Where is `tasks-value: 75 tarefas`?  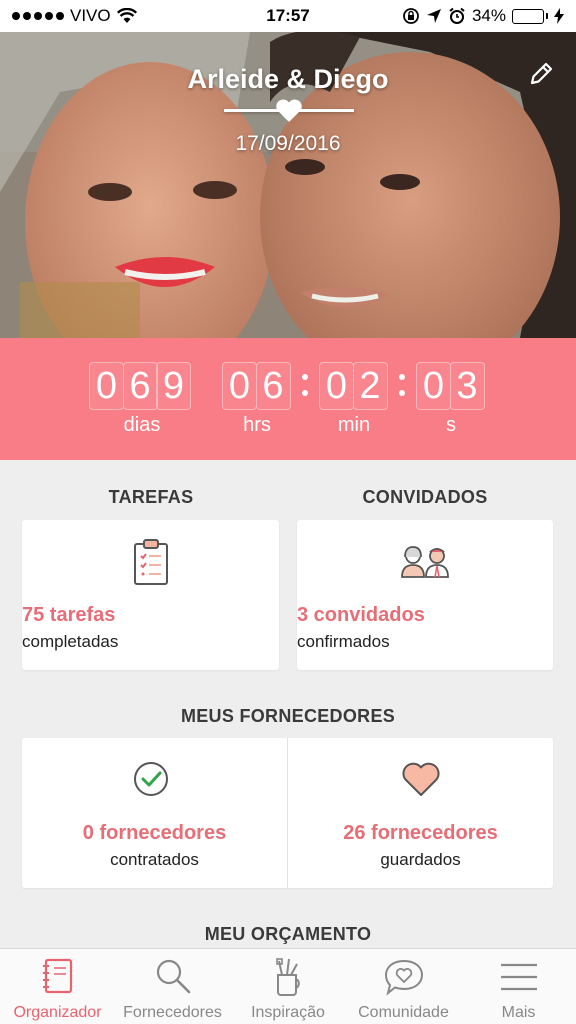 tasks-value: 75 tarefas is located at coordinates (69, 615).